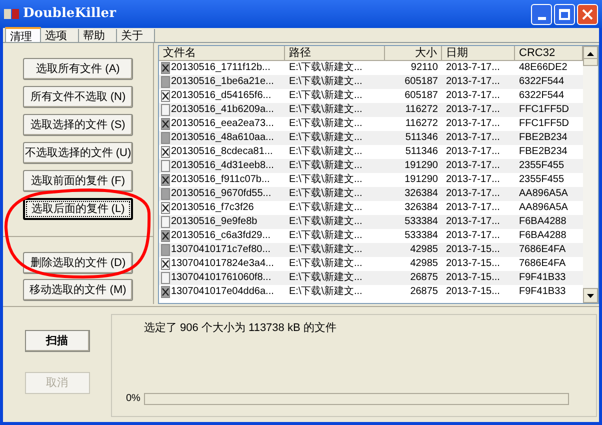  What do you see at coordinates (23, 34) in the screenshot?
I see `tab: 清理` at bounding box center [23, 34].